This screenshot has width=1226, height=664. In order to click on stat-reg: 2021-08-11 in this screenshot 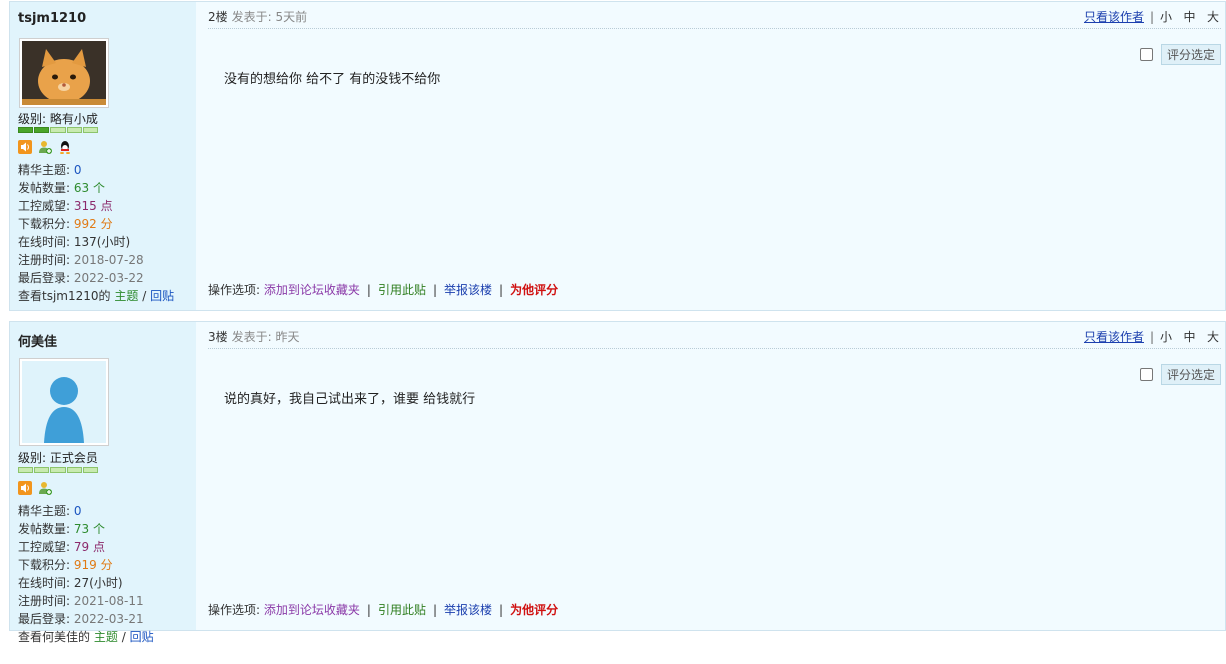, I will do `click(108, 601)`.